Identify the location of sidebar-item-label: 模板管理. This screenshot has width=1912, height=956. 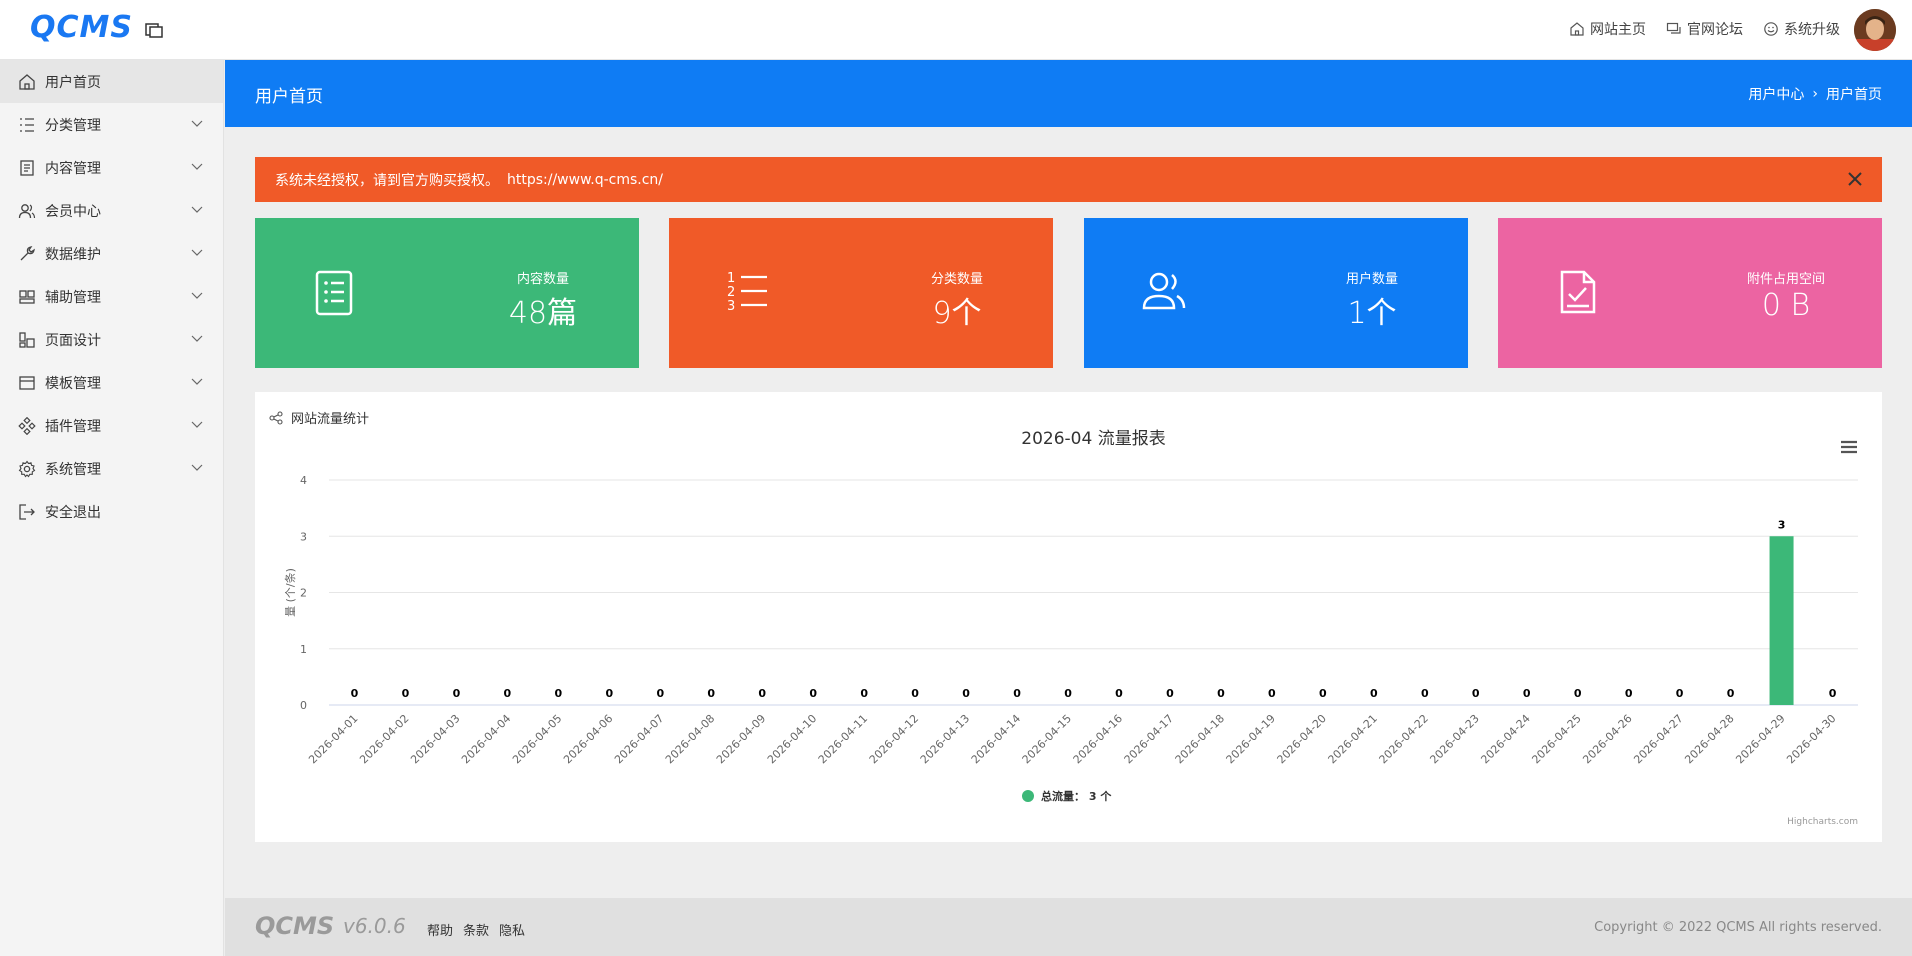
(73, 383).